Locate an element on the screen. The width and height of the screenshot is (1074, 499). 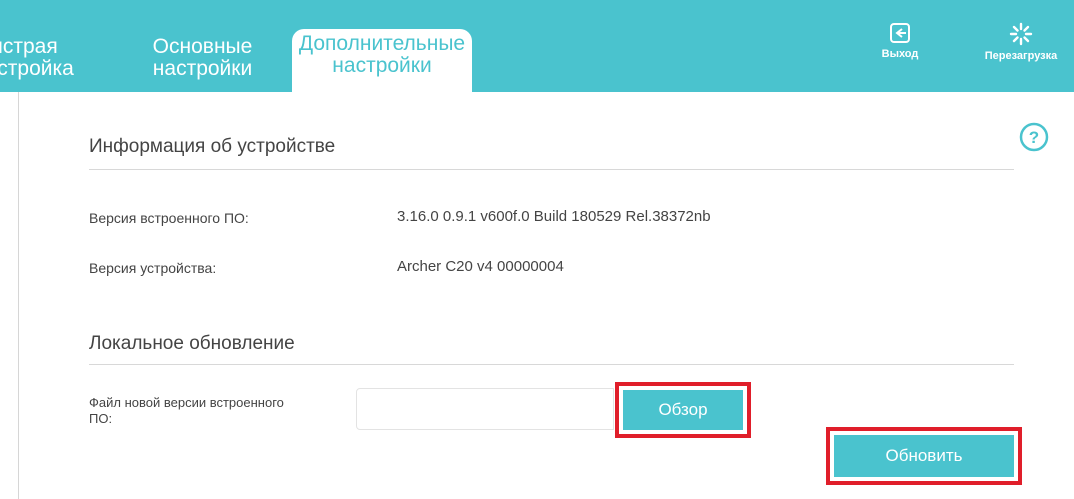
reboot-label: Перезагрузка is located at coordinates (1021, 56).